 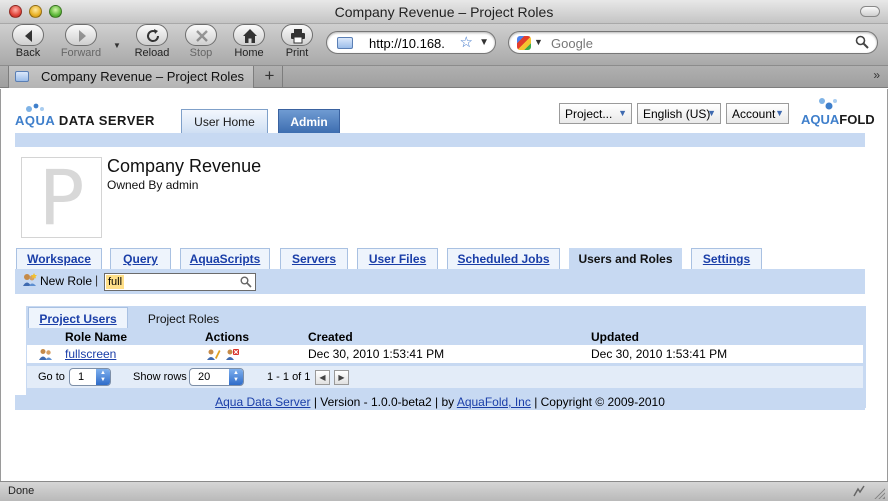 I want to click on rows-per-page-value: 20, so click(x=204, y=377).